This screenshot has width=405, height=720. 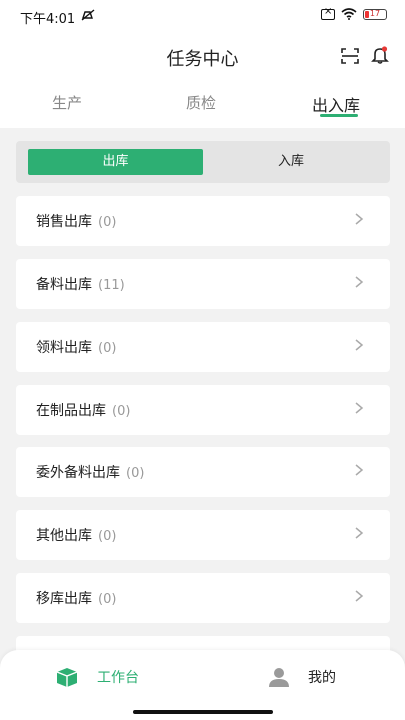 What do you see at coordinates (83, 411) in the screenshot?
I see `list-item-label: 在制品出库 (0)` at bounding box center [83, 411].